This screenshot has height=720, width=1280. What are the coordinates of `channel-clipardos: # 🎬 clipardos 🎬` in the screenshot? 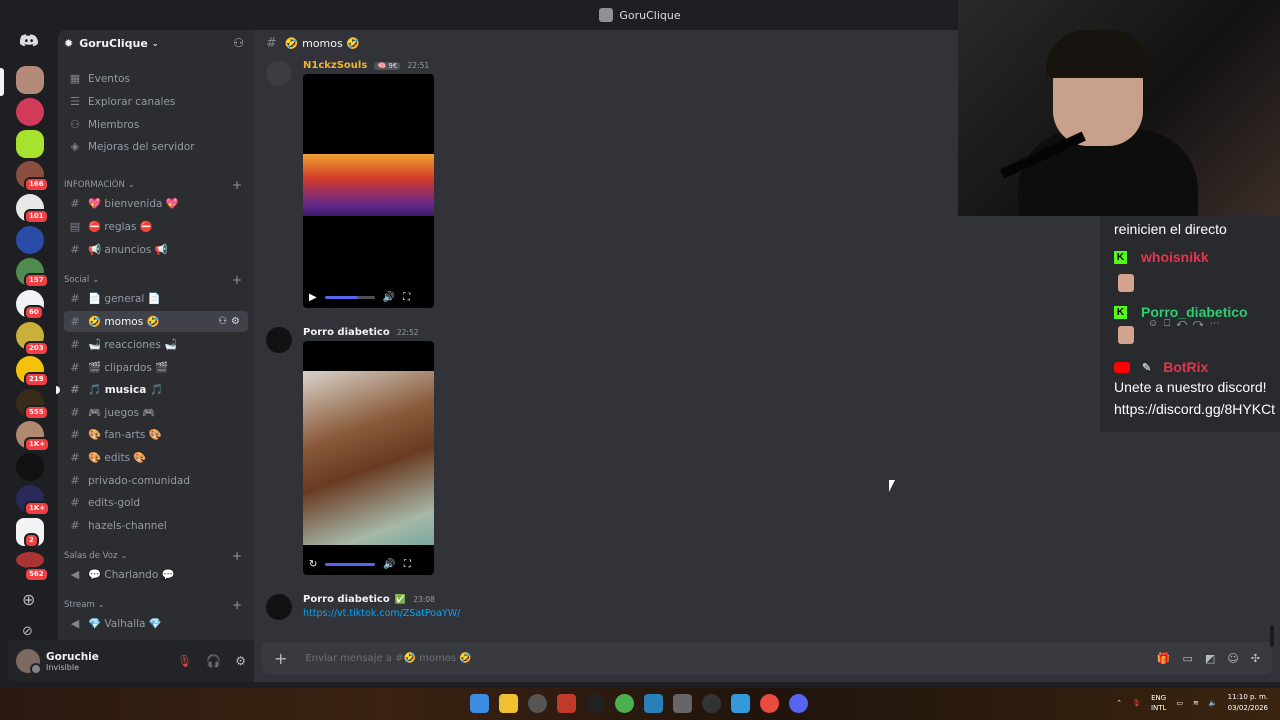 It's located at (156, 367).